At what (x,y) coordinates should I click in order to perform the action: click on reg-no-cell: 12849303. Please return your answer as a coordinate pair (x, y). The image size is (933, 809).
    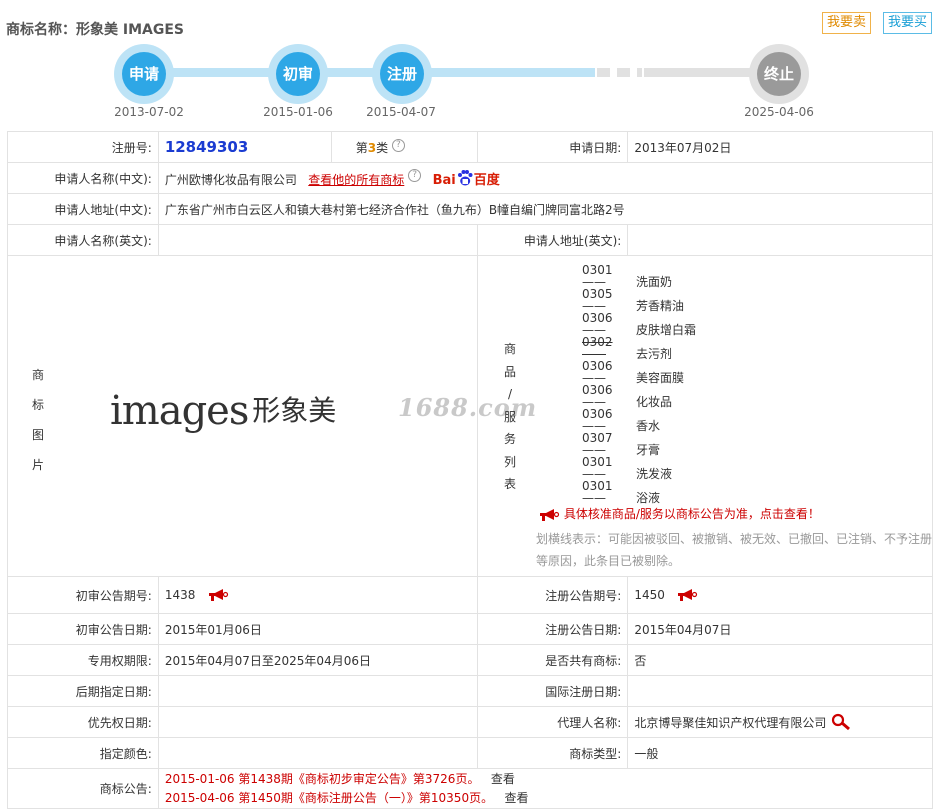
    Looking at the image, I should click on (244, 147).